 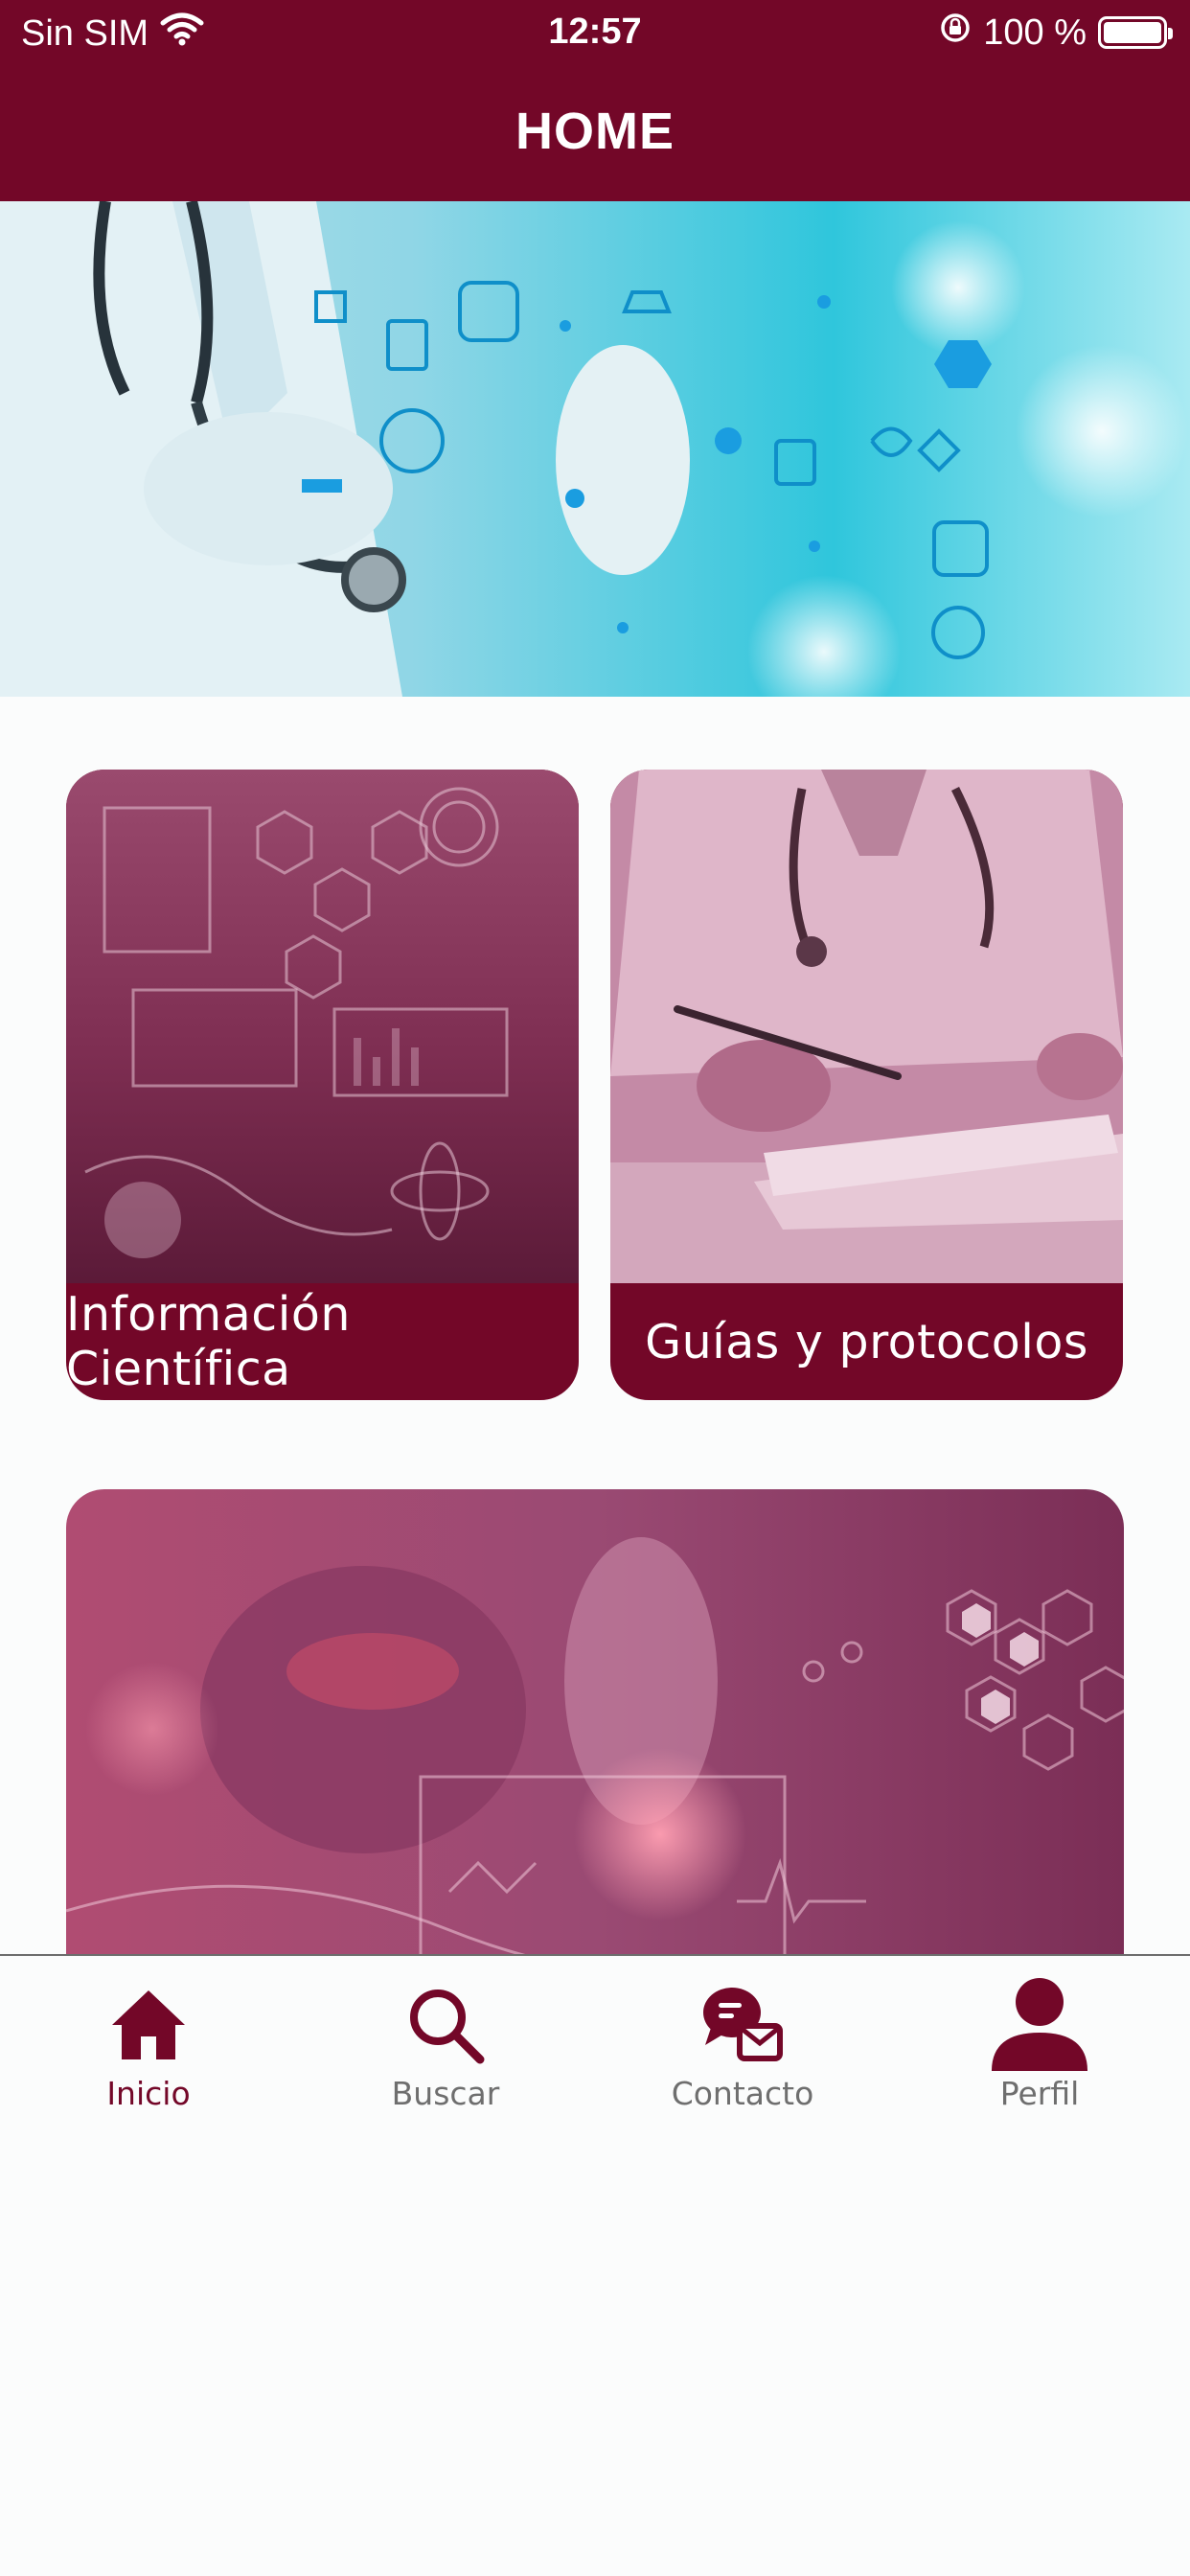 What do you see at coordinates (148, 2093) in the screenshot?
I see `tab-label: Inicio` at bounding box center [148, 2093].